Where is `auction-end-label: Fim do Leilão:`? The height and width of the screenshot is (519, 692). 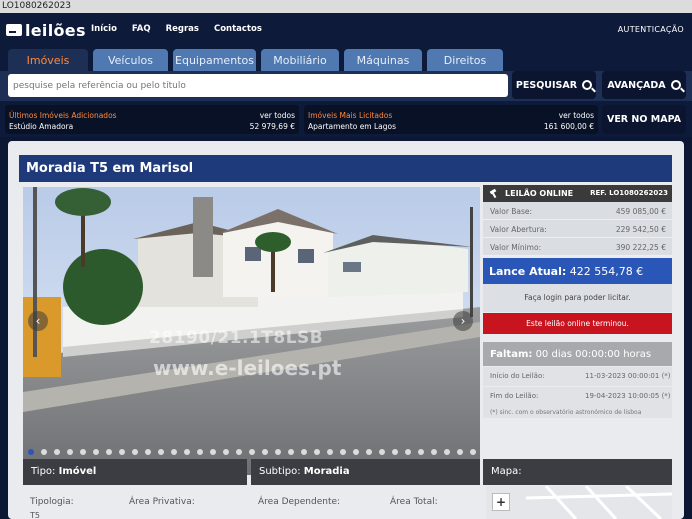
auction-end-label: Fim do Leilão: is located at coordinates (514, 396).